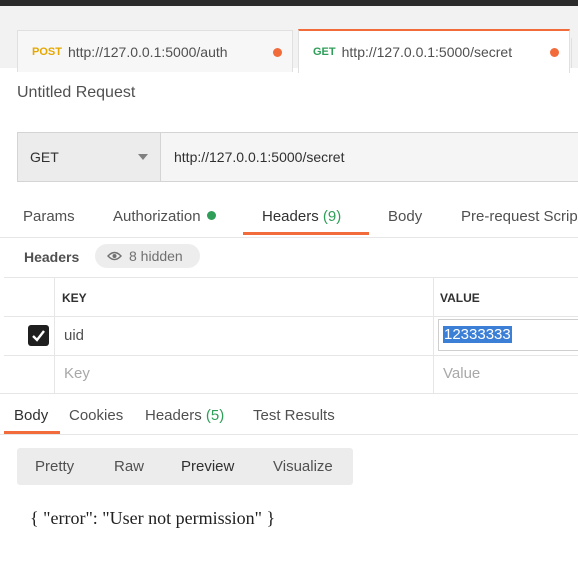  I want to click on checkmark-icon, so click(38, 336).